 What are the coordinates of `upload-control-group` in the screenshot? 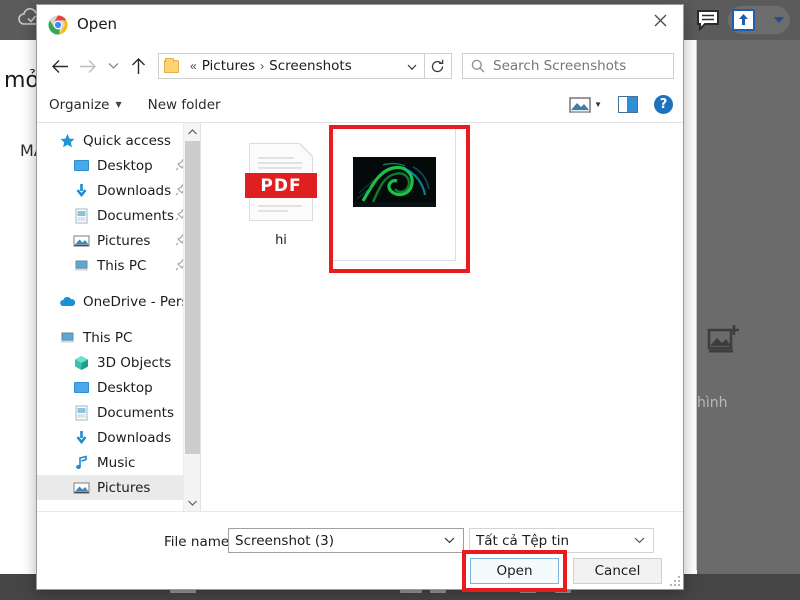 It's located at (759, 20).